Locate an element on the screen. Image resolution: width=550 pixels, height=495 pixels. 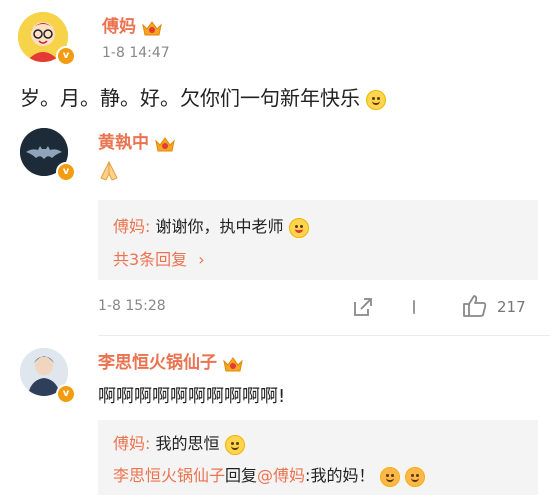
tongue-emoji-icon is located at coordinates (298, 227).